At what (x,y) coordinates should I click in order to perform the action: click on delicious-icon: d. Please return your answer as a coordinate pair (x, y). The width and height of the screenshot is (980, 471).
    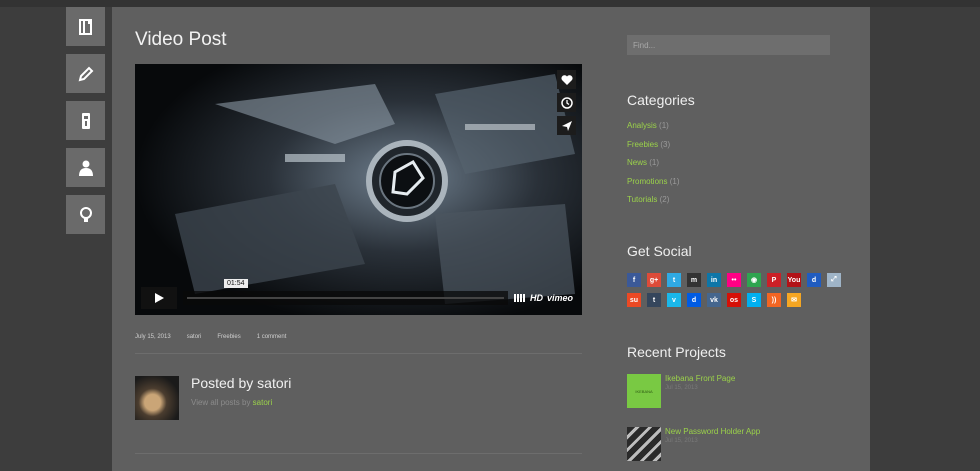
    Looking at the image, I should click on (814, 280).